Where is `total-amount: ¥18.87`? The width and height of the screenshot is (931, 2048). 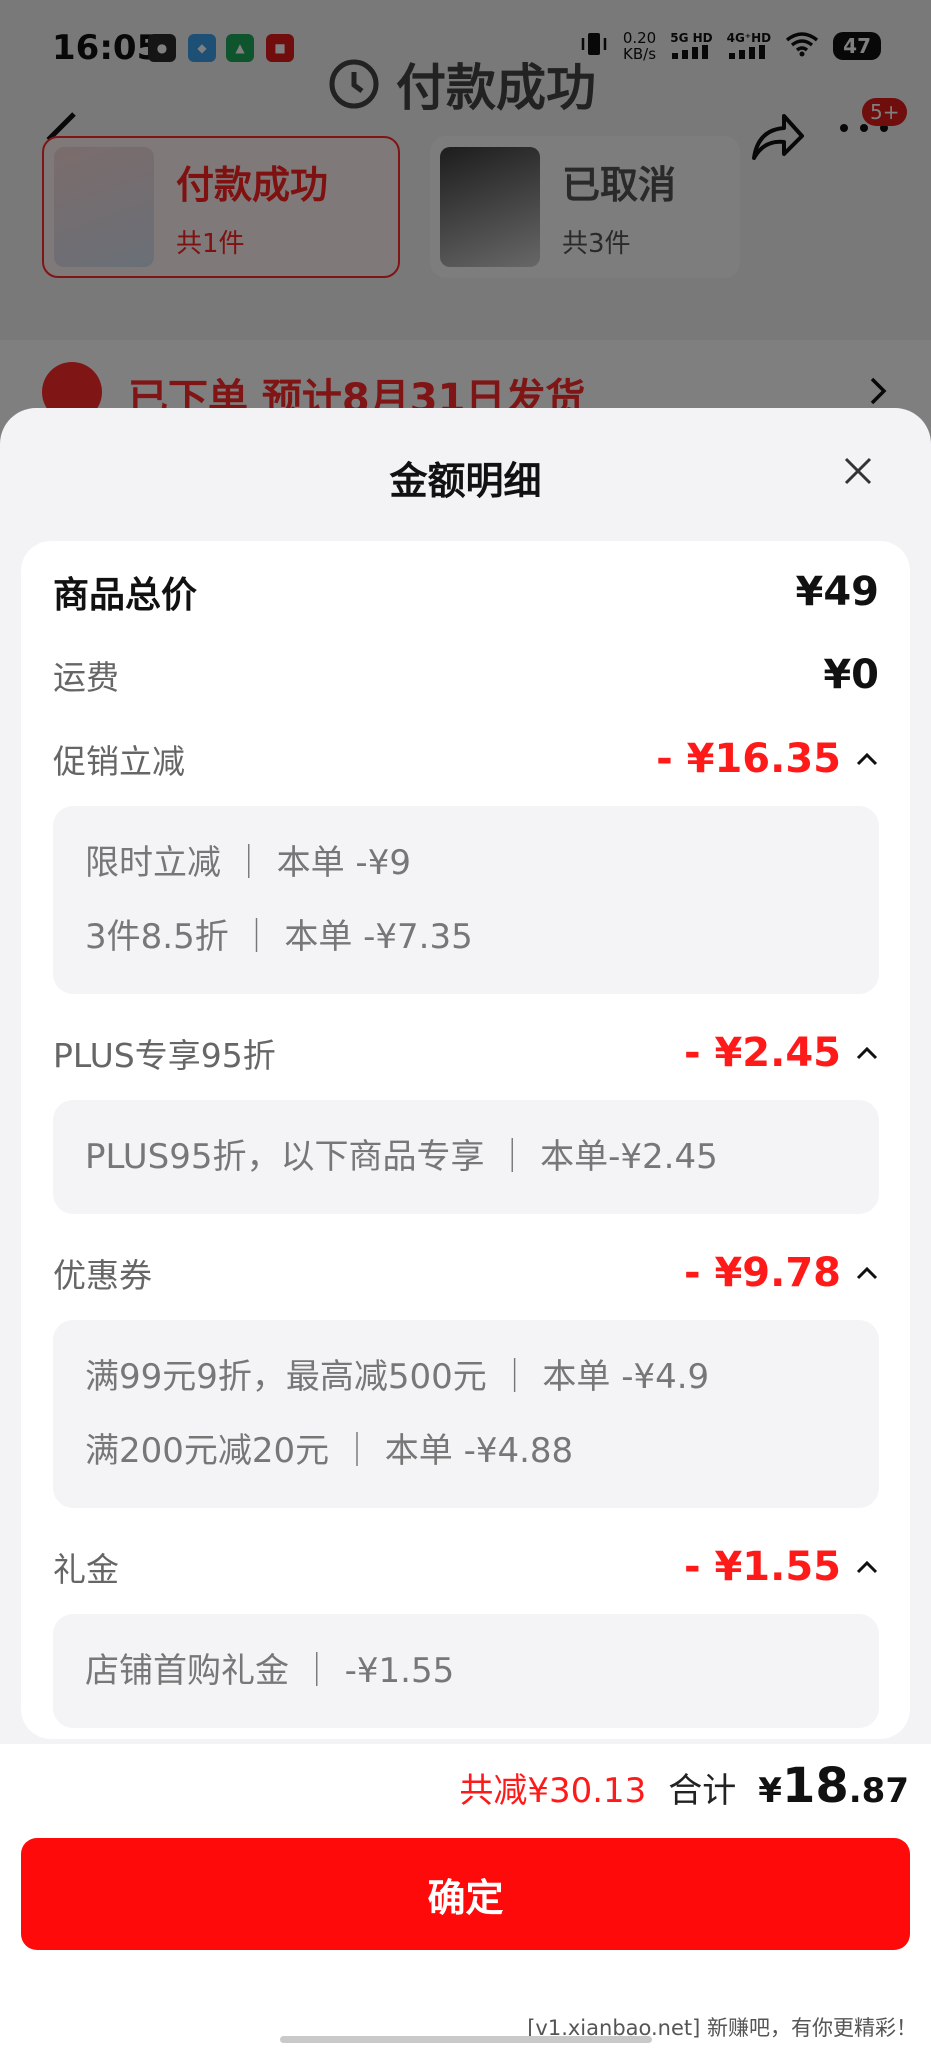 total-amount: ¥18.87 is located at coordinates (833, 1786).